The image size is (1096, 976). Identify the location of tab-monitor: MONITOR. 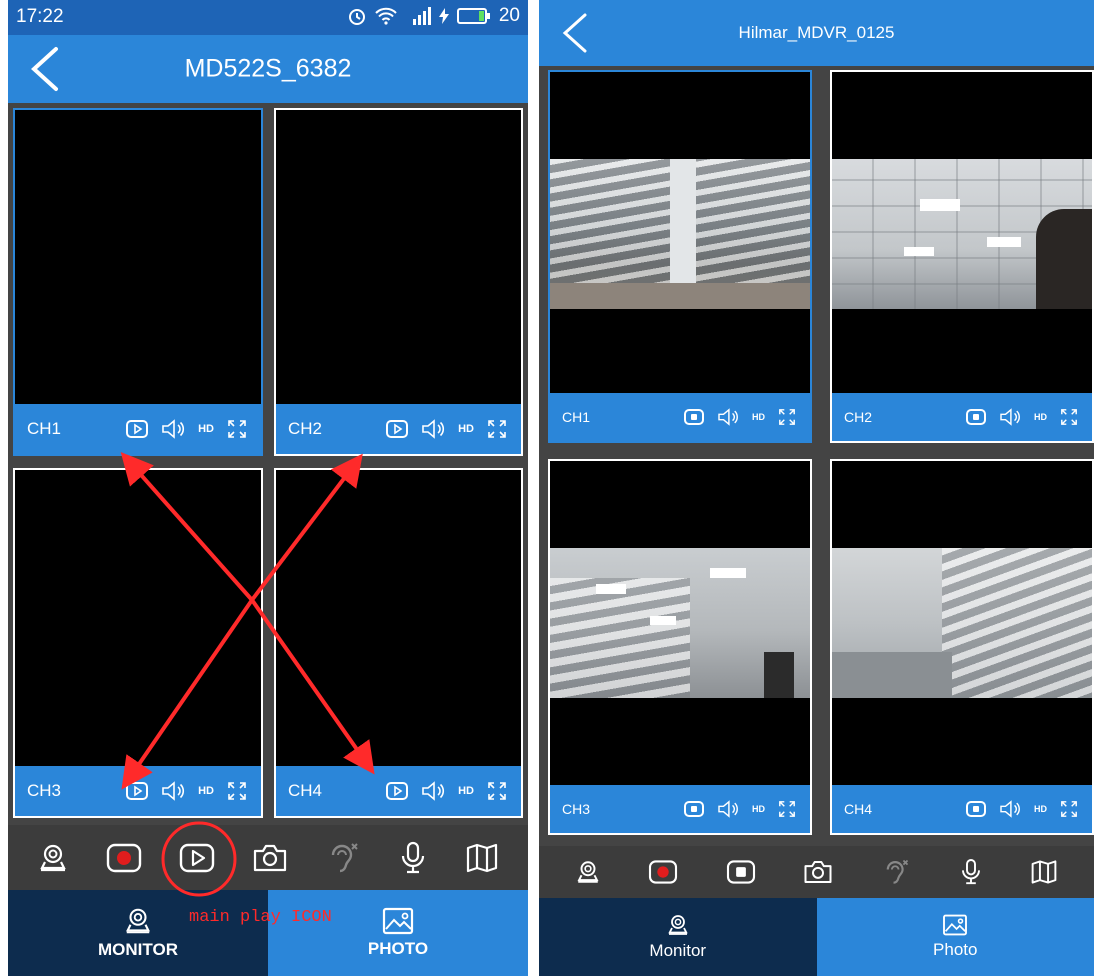
(138, 933).